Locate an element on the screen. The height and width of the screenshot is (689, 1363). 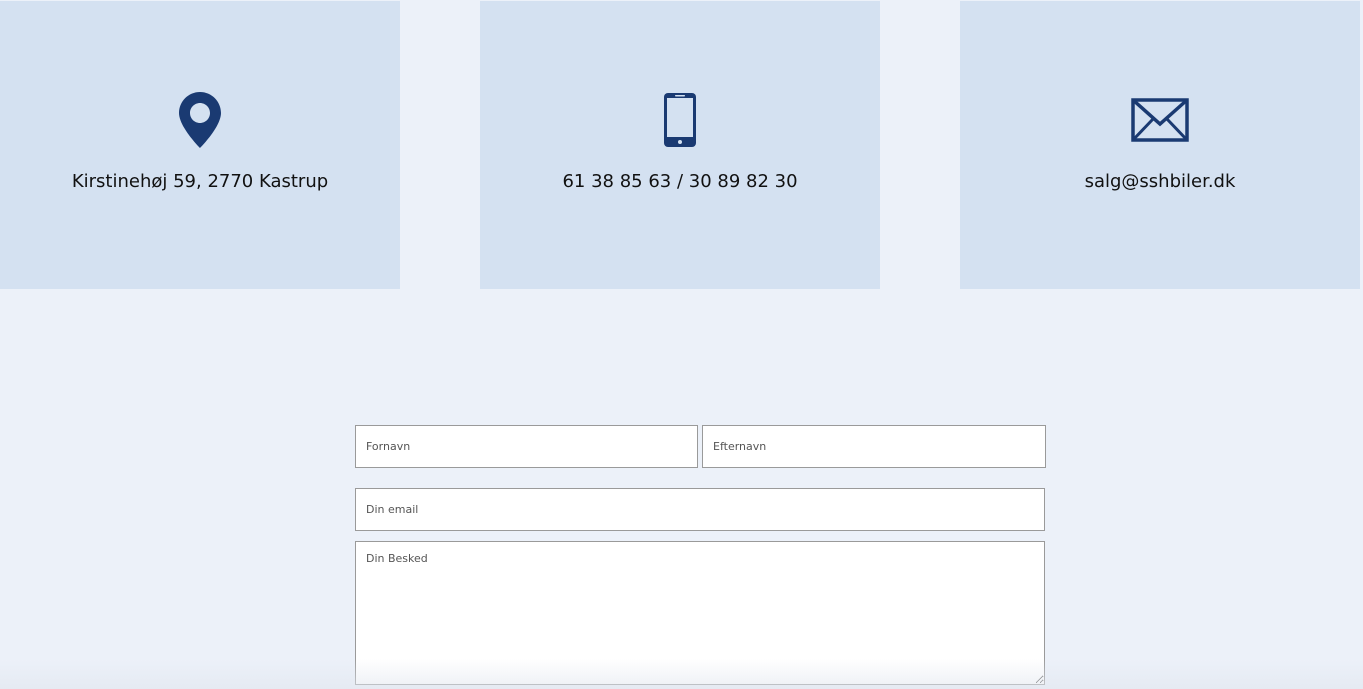
message-textarea is located at coordinates (700, 613).